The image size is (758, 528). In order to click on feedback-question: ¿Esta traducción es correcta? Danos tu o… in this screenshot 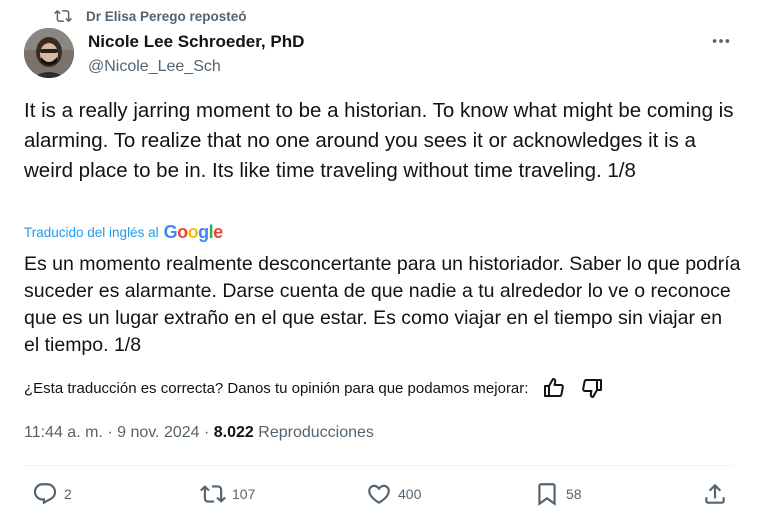, I will do `click(276, 388)`.